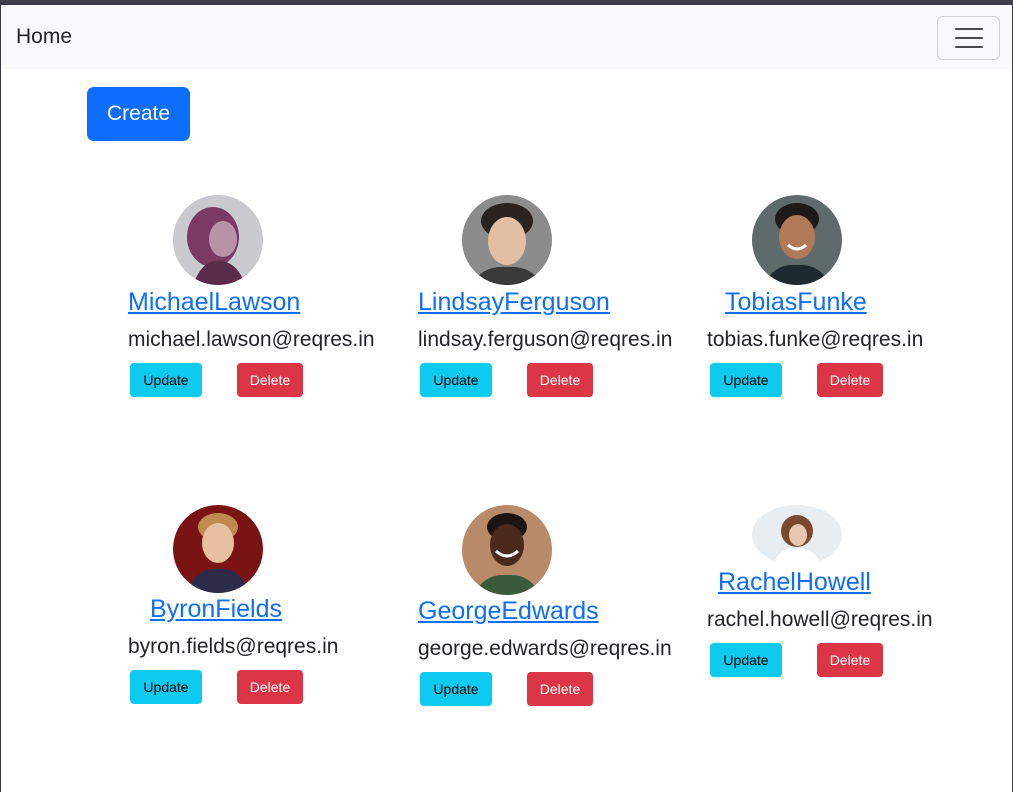 The width and height of the screenshot is (1013, 792). What do you see at coordinates (251, 339) in the screenshot?
I see `user-email: michael.lawson@reqres.in` at bounding box center [251, 339].